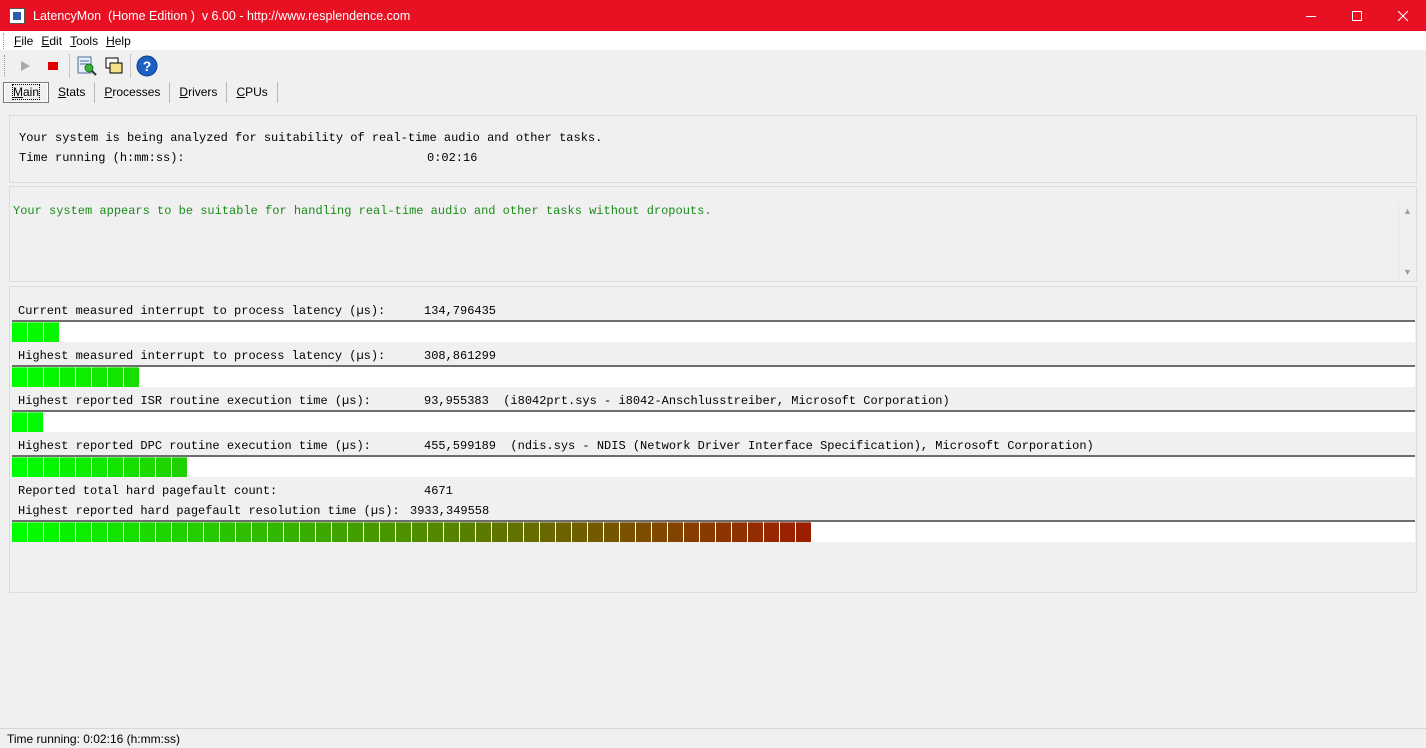 The height and width of the screenshot is (748, 1426). What do you see at coordinates (452, 158) in the screenshot?
I see `time-running-value: 0:02:16` at bounding box center [452, 158].